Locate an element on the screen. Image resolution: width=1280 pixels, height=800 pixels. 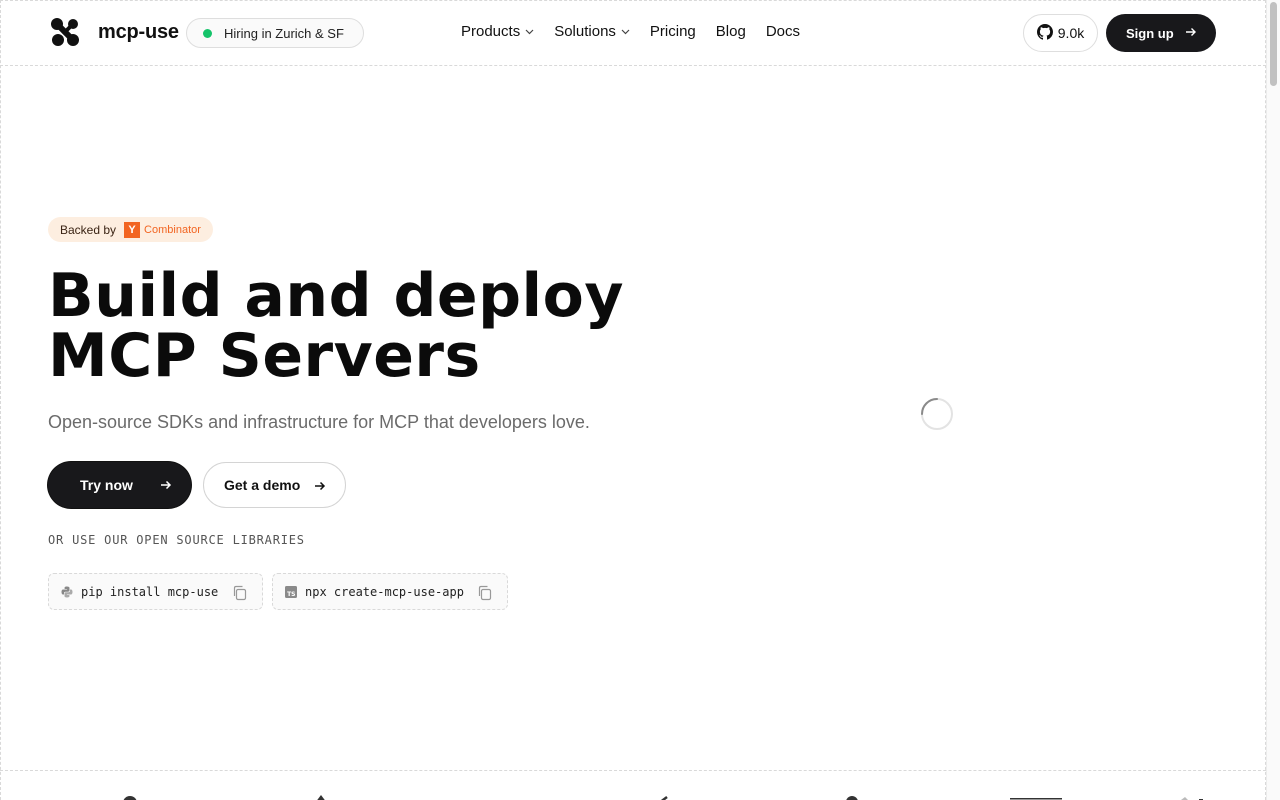
signup-button: Sign up is located at coordinates (1161, 33).